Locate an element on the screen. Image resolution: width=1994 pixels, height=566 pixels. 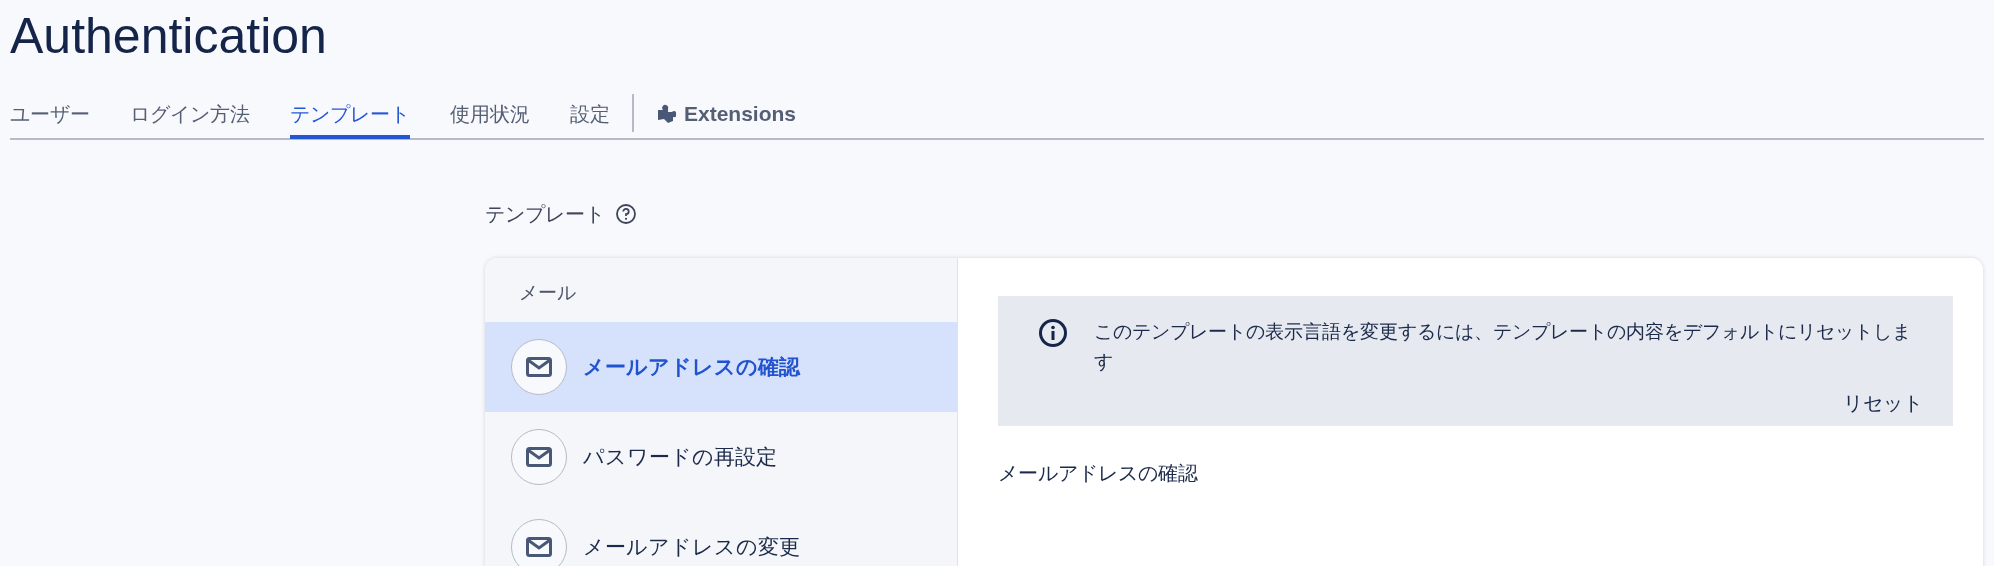
section-title: テンプレート is located at coordinates (545, 214).